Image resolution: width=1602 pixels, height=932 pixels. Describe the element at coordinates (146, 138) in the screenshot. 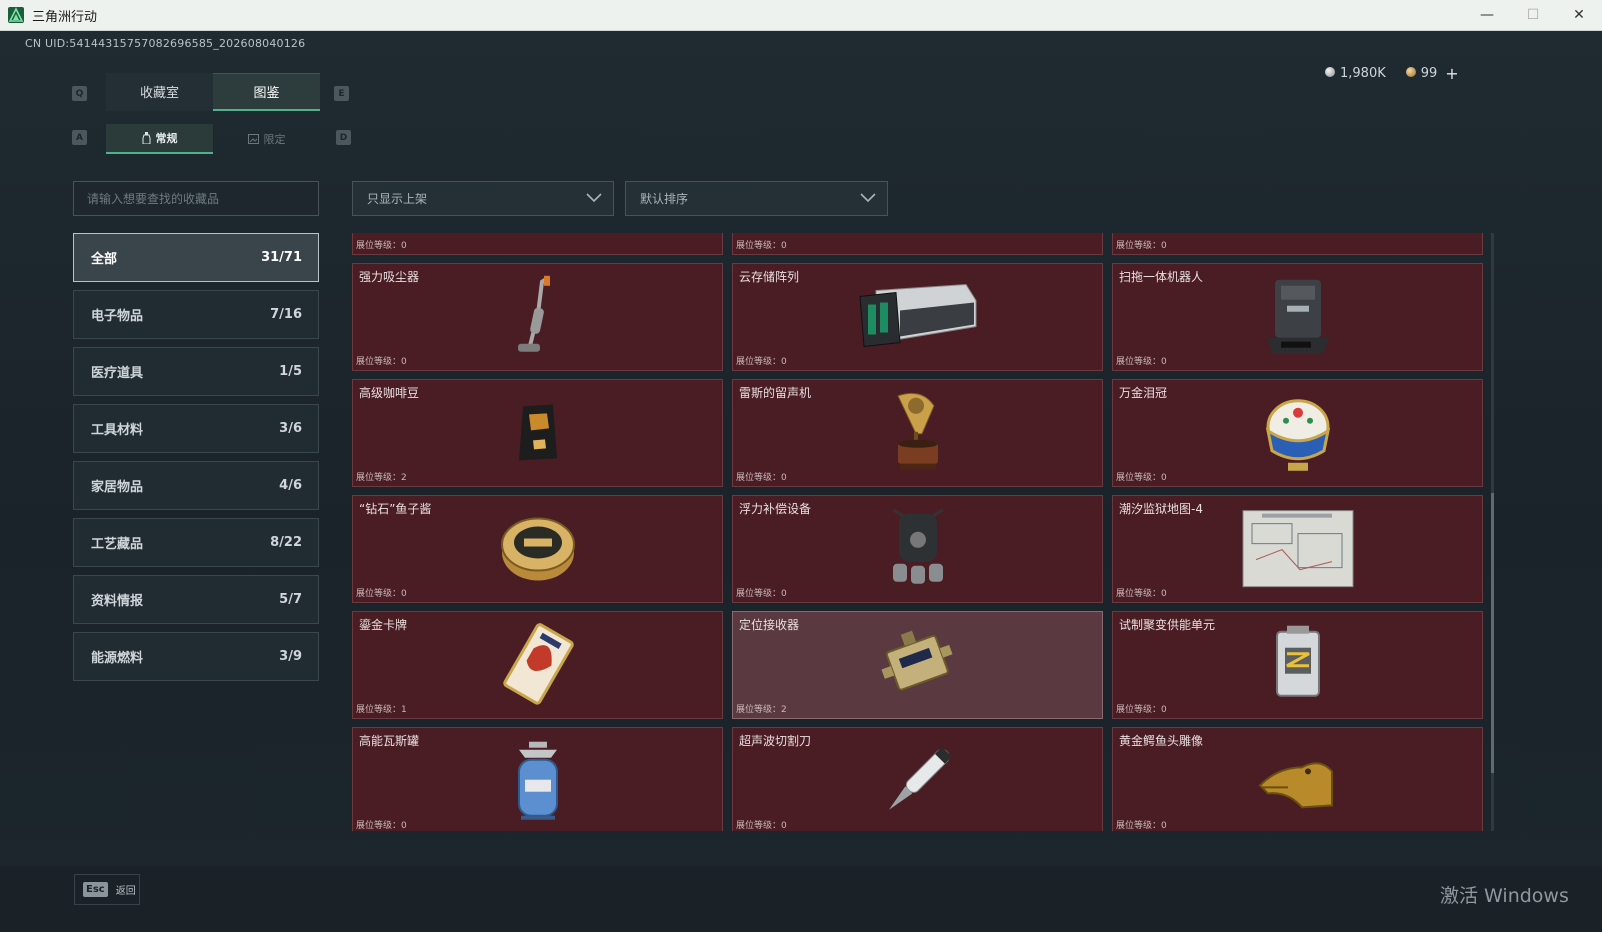

I see `bottle-icon` at that location.